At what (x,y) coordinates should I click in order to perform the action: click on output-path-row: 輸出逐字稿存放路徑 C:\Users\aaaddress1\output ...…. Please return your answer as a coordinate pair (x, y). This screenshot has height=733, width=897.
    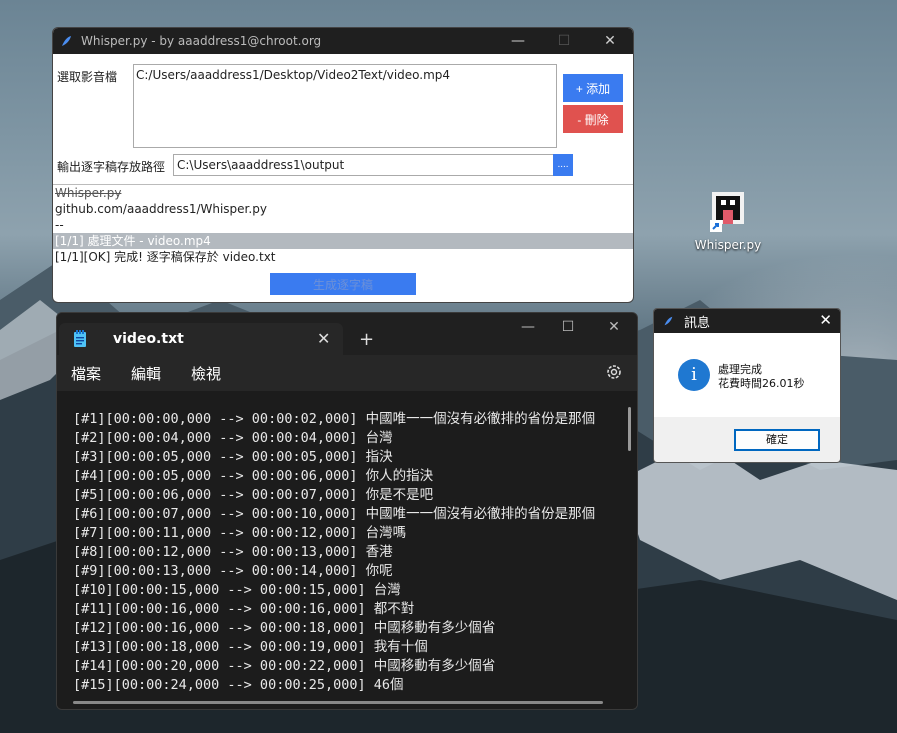
    Looking at the image, I should click on (343, 166).